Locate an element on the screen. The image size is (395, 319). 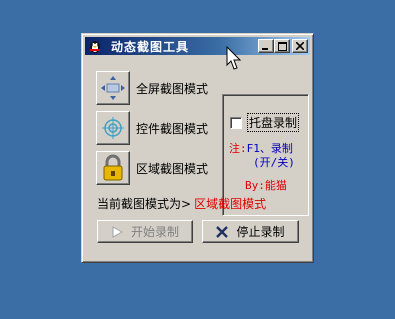
mode-region-button is located at coordinates (113, 168).